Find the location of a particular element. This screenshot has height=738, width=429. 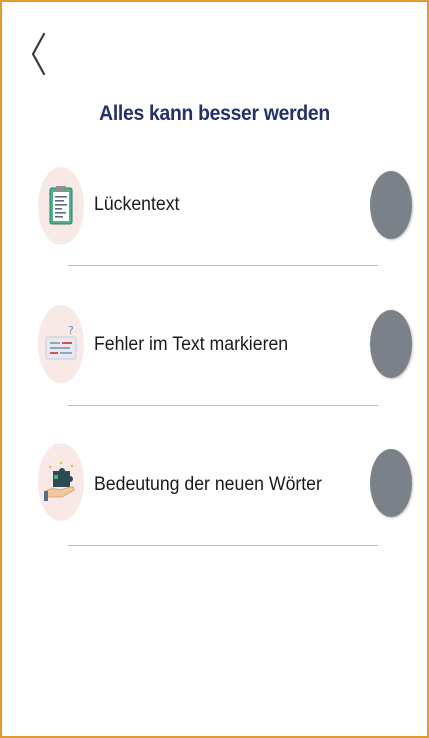

item-label: Fehler im Text markieren is located at coordinates (191, 344).